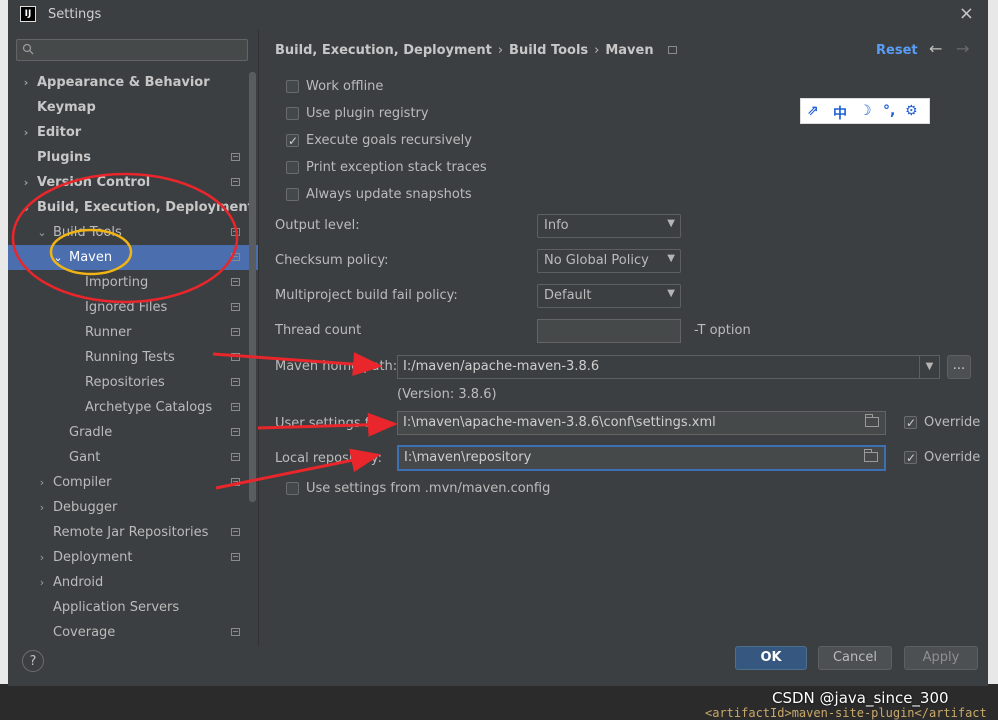 This screenshot has width=998, height=720. I want to click on sidebar-scrollbar, so click(252, 287).